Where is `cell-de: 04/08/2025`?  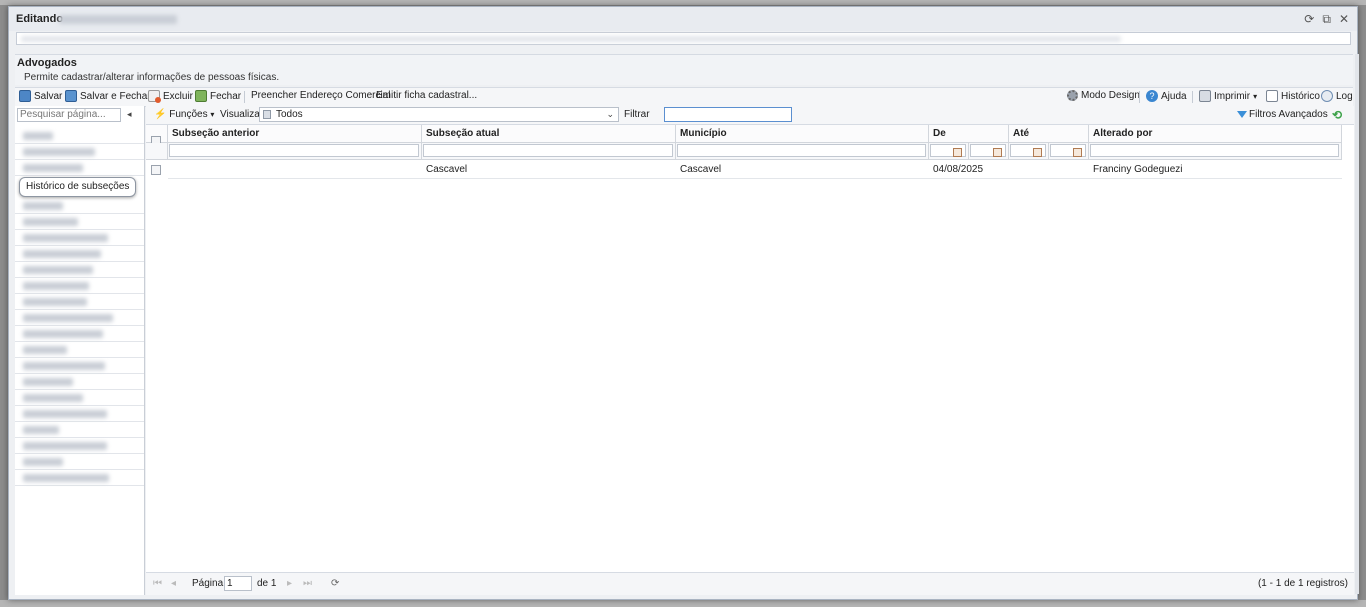
cell-de: 04/08/2025 is located at coordinates (969, 170).